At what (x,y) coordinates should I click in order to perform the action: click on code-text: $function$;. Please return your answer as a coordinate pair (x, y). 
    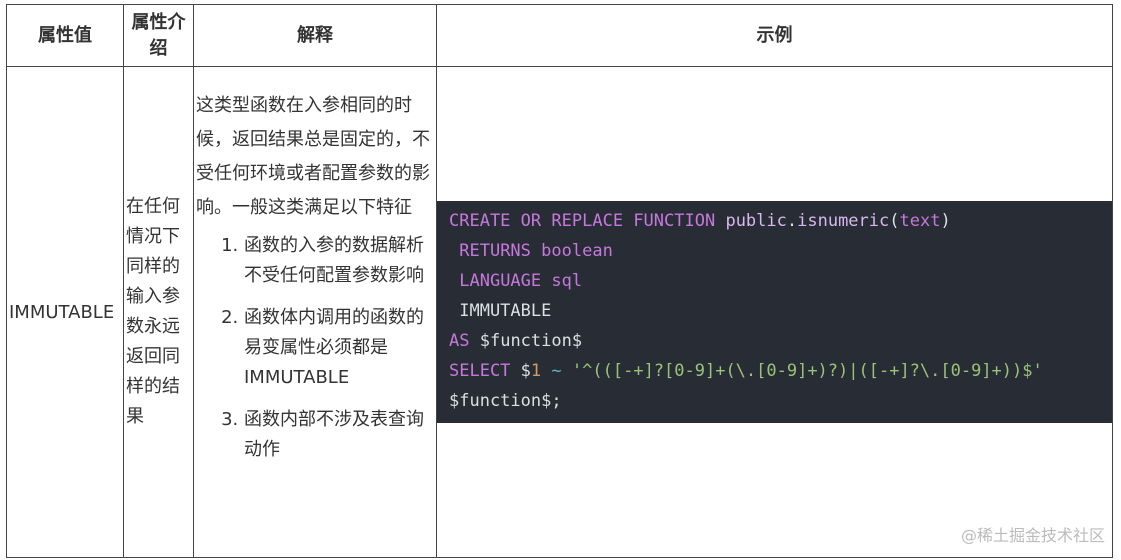
    Looking at the image, I should click on (505, 401).